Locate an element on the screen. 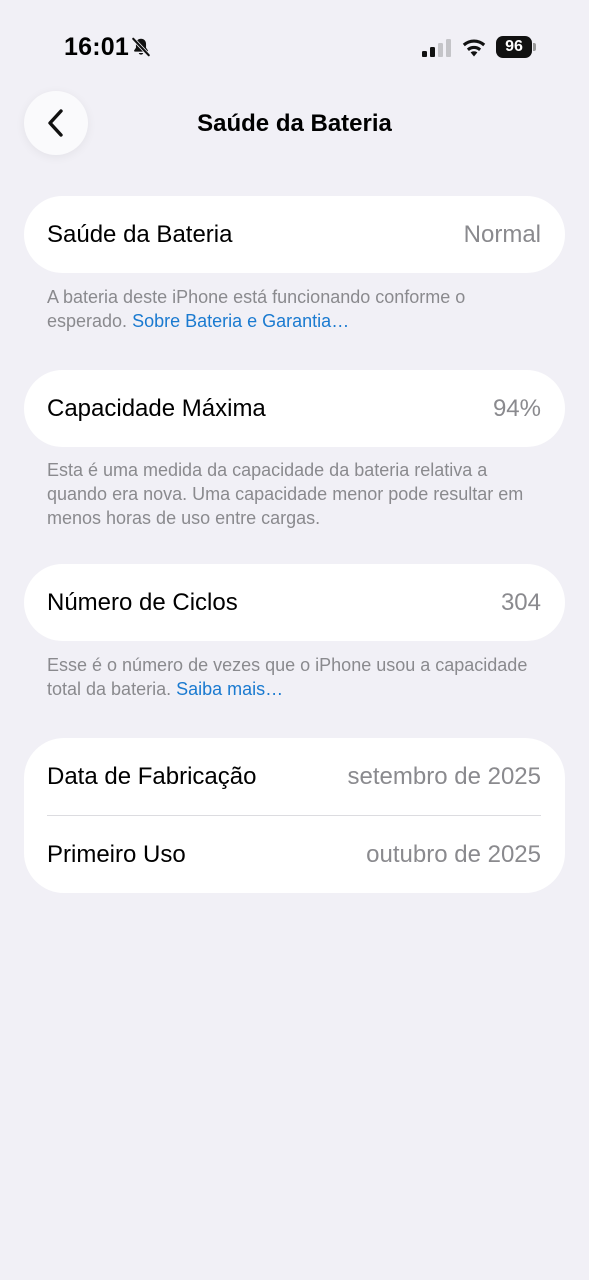  cycle-count-label: Número de Ciclos is located at coordinates (142, 602).